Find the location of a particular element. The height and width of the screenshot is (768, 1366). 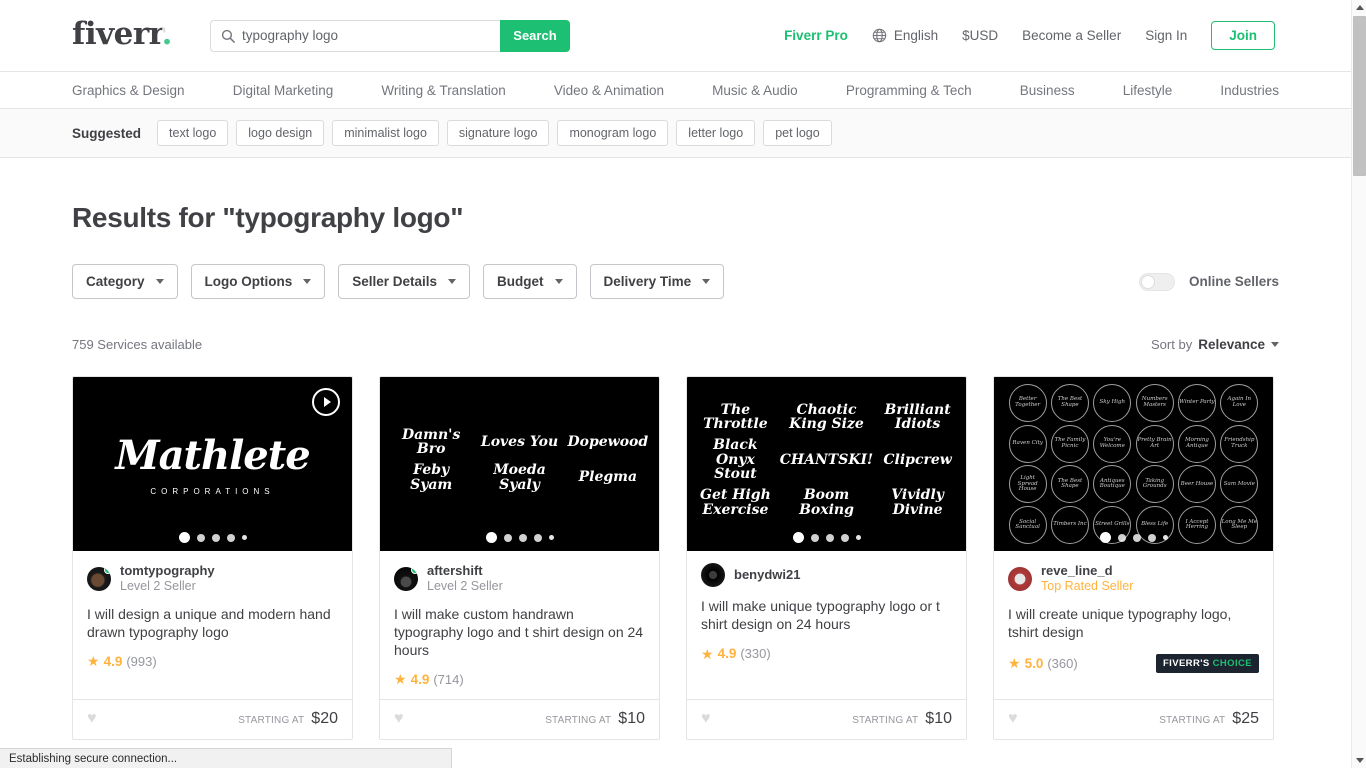

page-scrollbar is located at coordinates (1358, 384).